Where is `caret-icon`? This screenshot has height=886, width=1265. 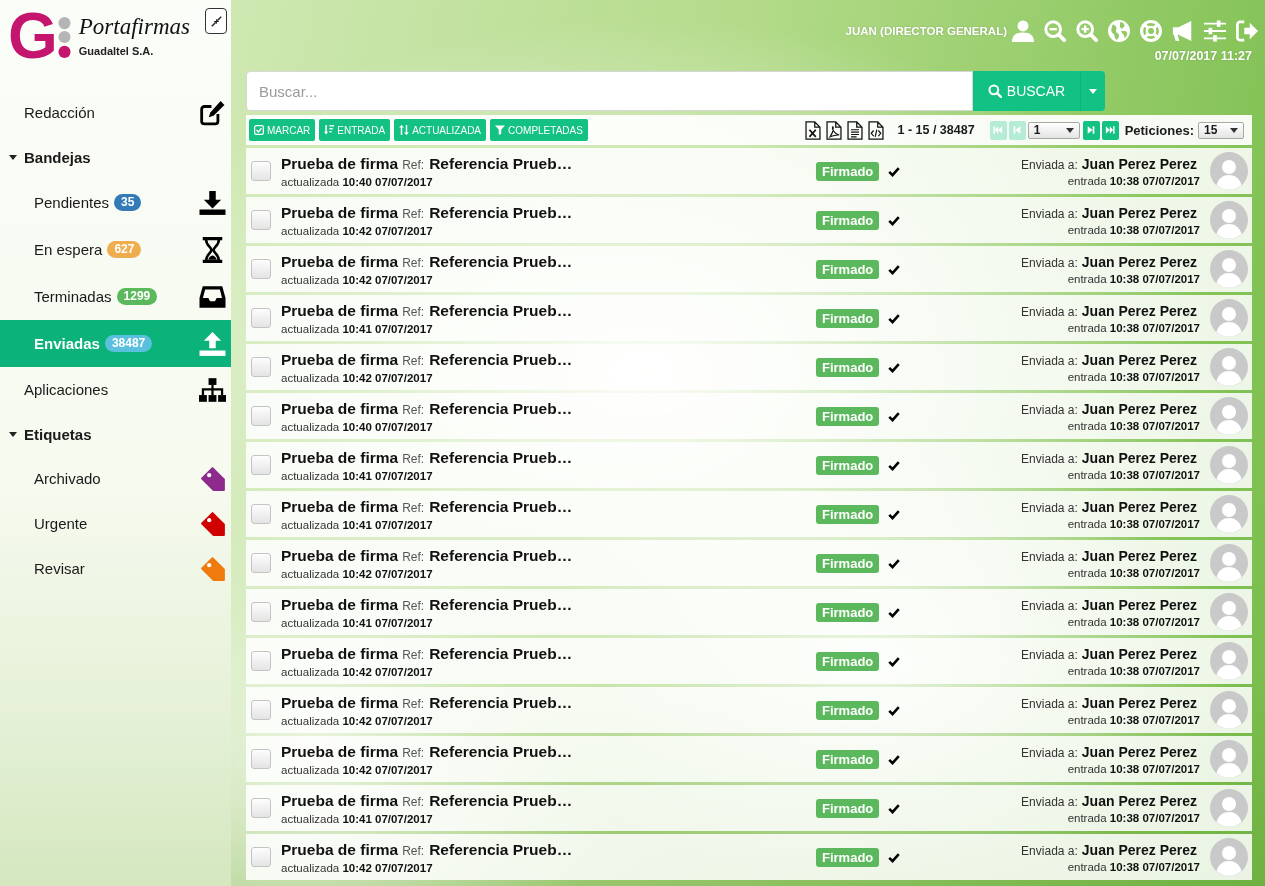
caret-icon is located at coordinates (1069, 130).